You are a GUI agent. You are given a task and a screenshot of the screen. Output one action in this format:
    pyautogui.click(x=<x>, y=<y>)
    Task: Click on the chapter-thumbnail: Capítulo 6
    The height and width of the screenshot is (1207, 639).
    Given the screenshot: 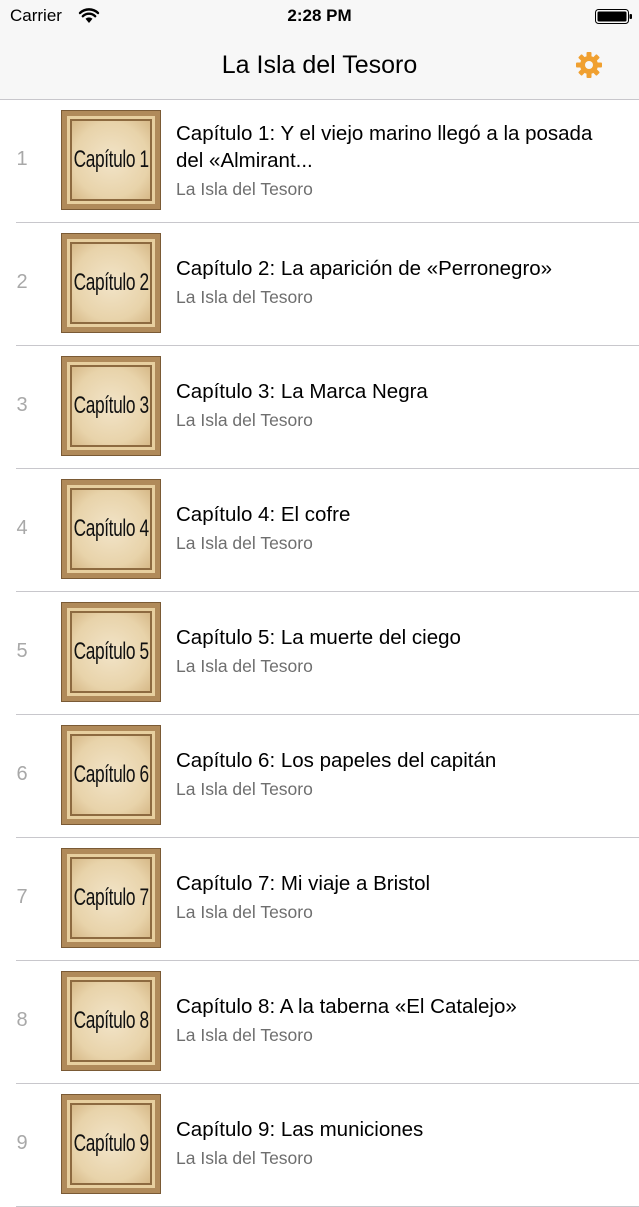 What is the action you would take?
    pyautogui.click(x=111, y=775)
    